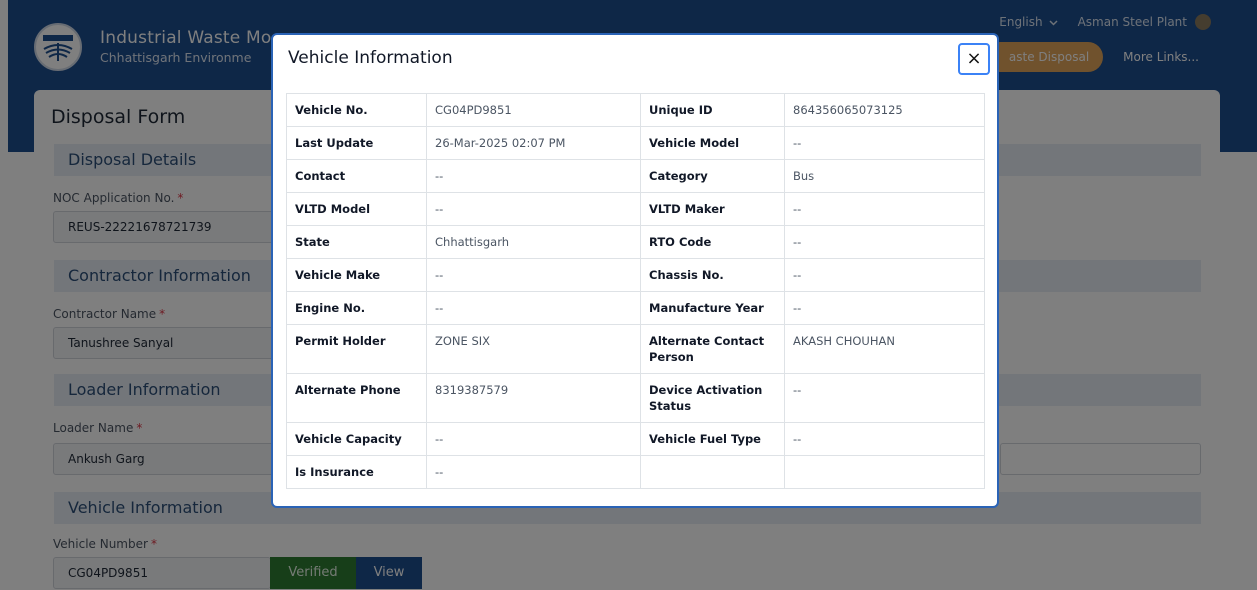 The image size is (1257, 590). What do you see at coordinates (370, 58) in the screenshot?
I see `modal-title: Vehicle Information` at bounding box center [370, 58].